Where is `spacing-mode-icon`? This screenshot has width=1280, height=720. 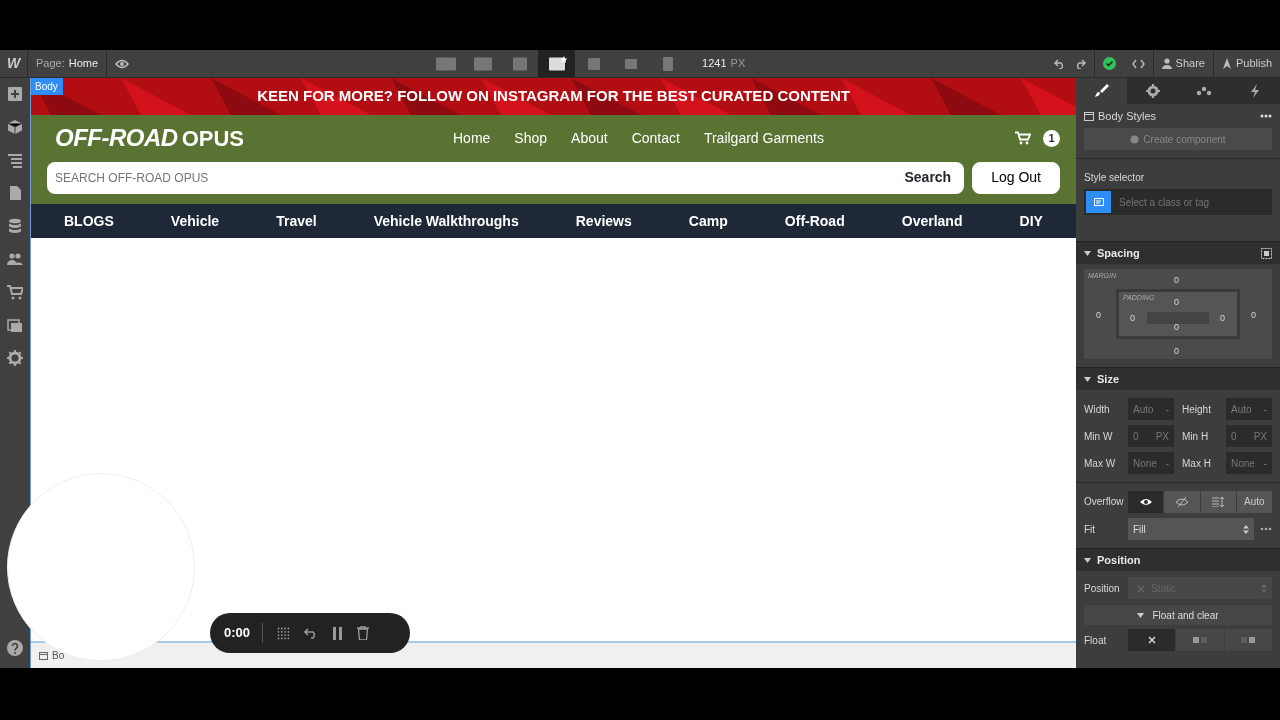 spacing-mode-icon is located at coordinates (1266, 253).